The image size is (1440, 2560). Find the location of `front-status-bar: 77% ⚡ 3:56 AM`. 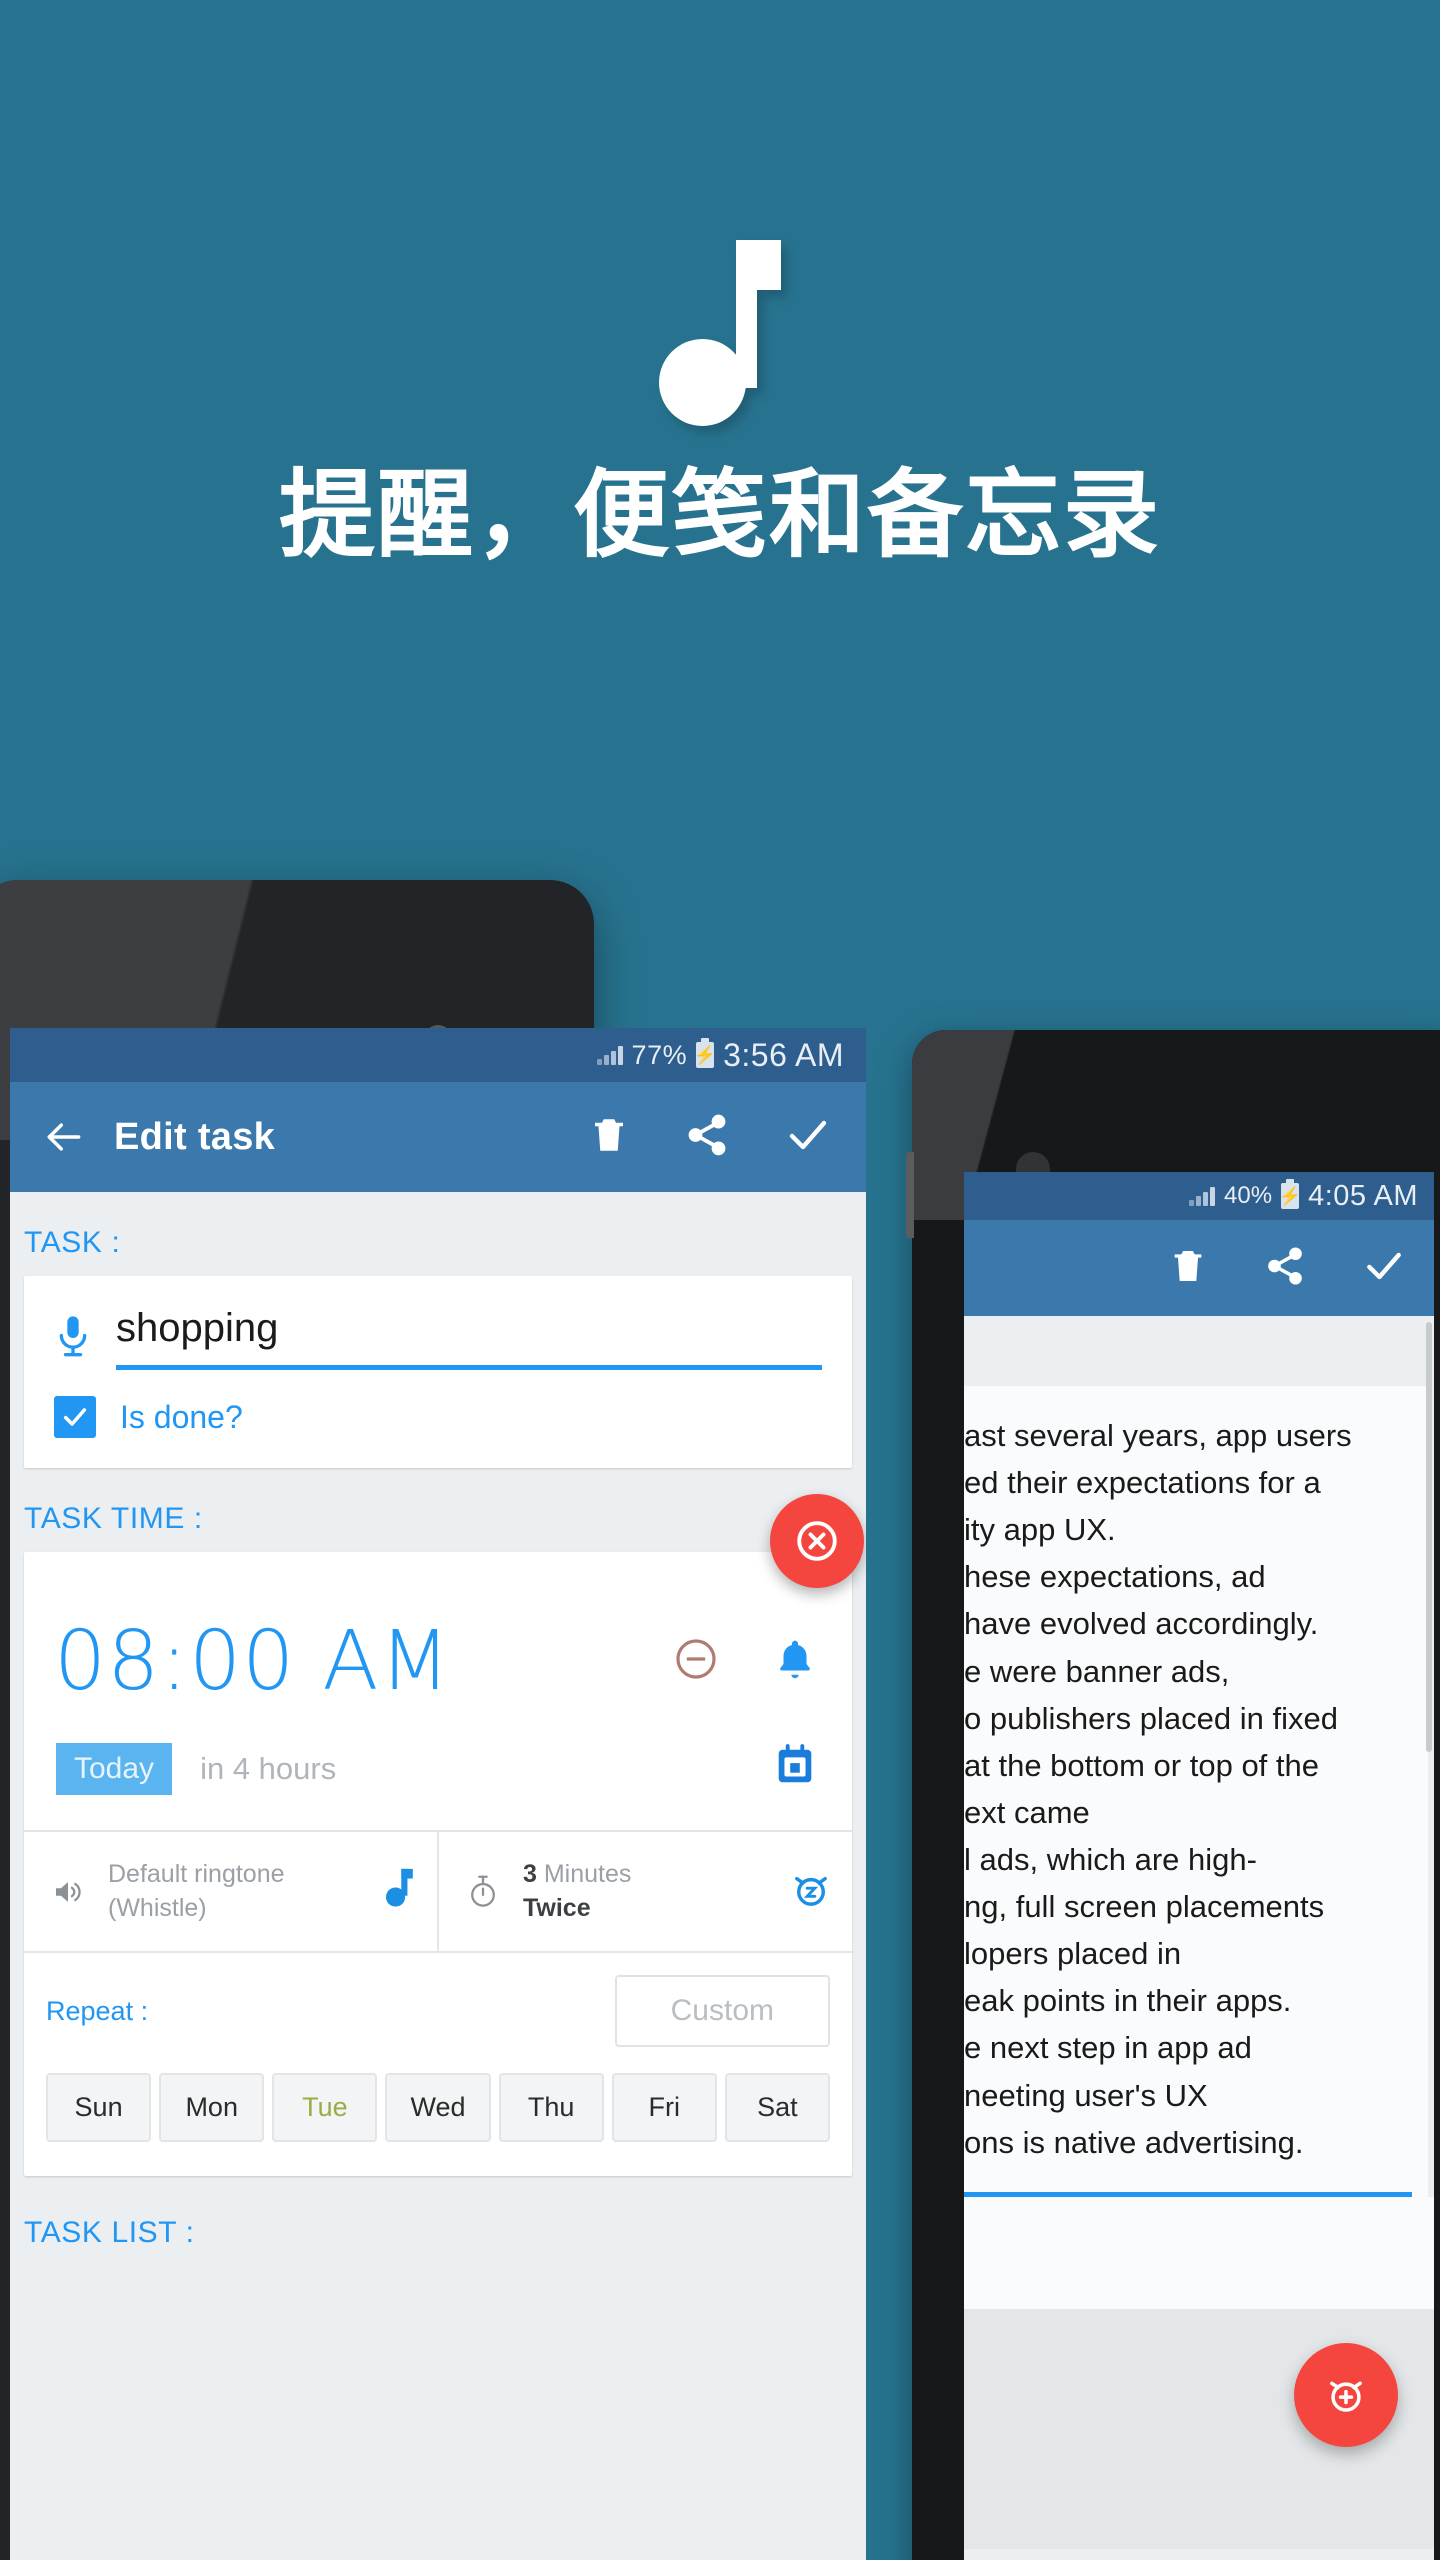

front-status-bar: 77% ⚡ 3:56 AM is located at coordinates (438, 1055).